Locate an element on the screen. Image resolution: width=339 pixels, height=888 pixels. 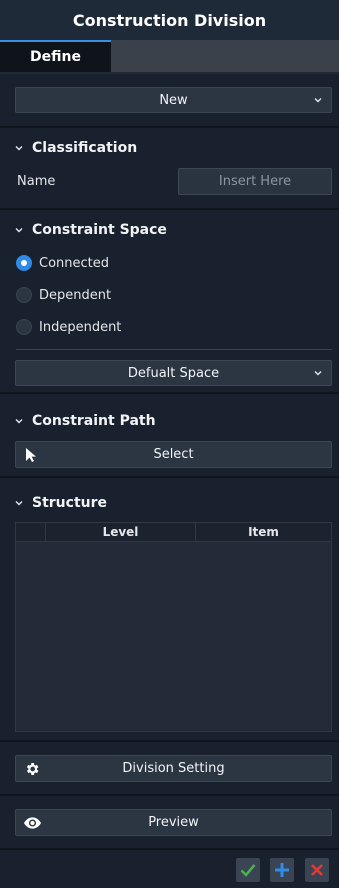
radio-dependent-label: Dependent is located at coordinates (75, 295).